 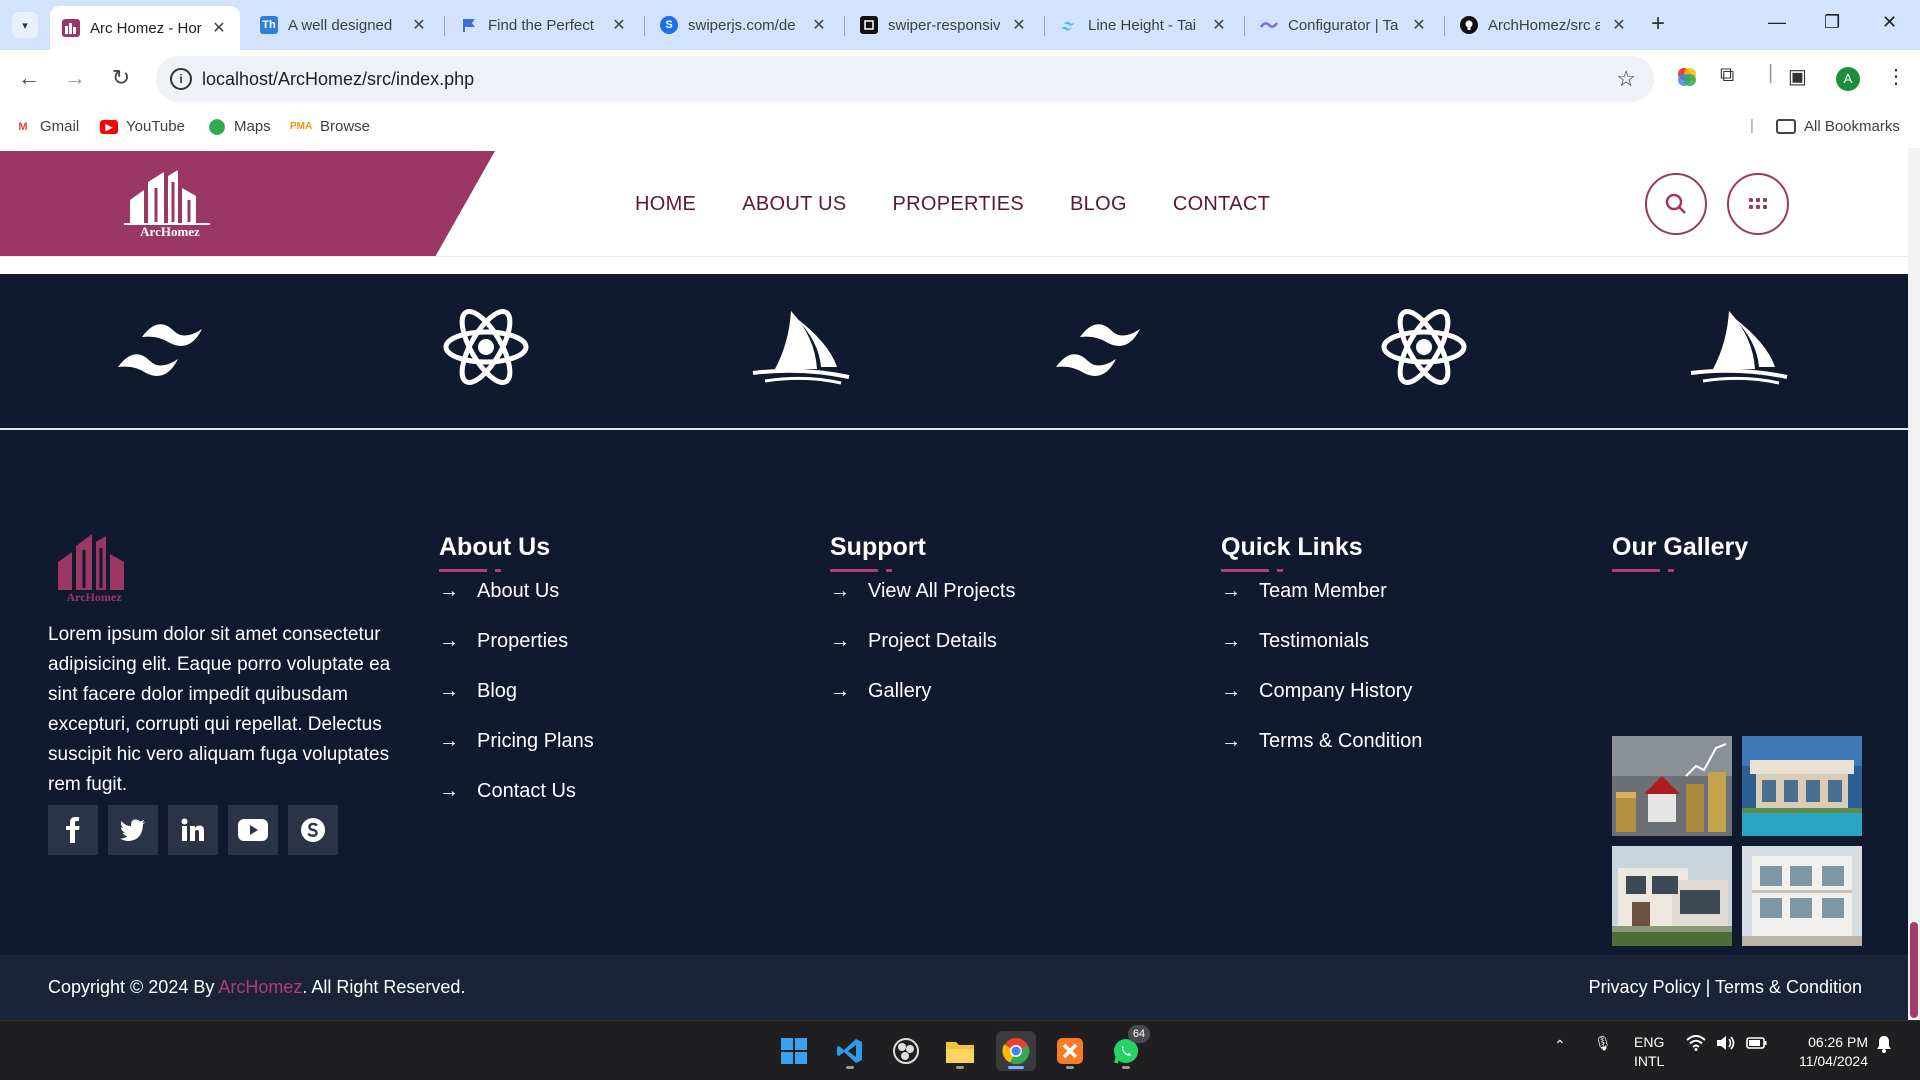 What do you see at coordinates (1725, 987) in the screenshot?
I see `legal-links: Privacy Policy | Terms & Condition` at bounding box center [1725, 987].